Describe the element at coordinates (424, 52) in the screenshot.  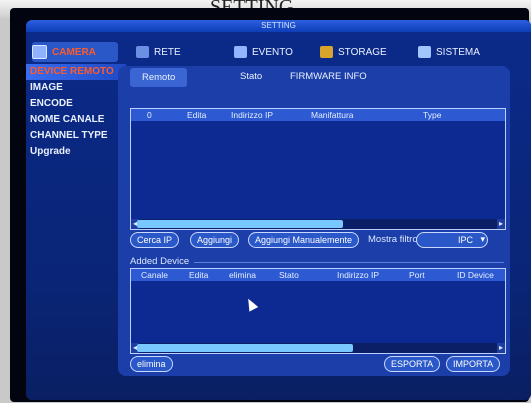
I see `system-icon` at that location.